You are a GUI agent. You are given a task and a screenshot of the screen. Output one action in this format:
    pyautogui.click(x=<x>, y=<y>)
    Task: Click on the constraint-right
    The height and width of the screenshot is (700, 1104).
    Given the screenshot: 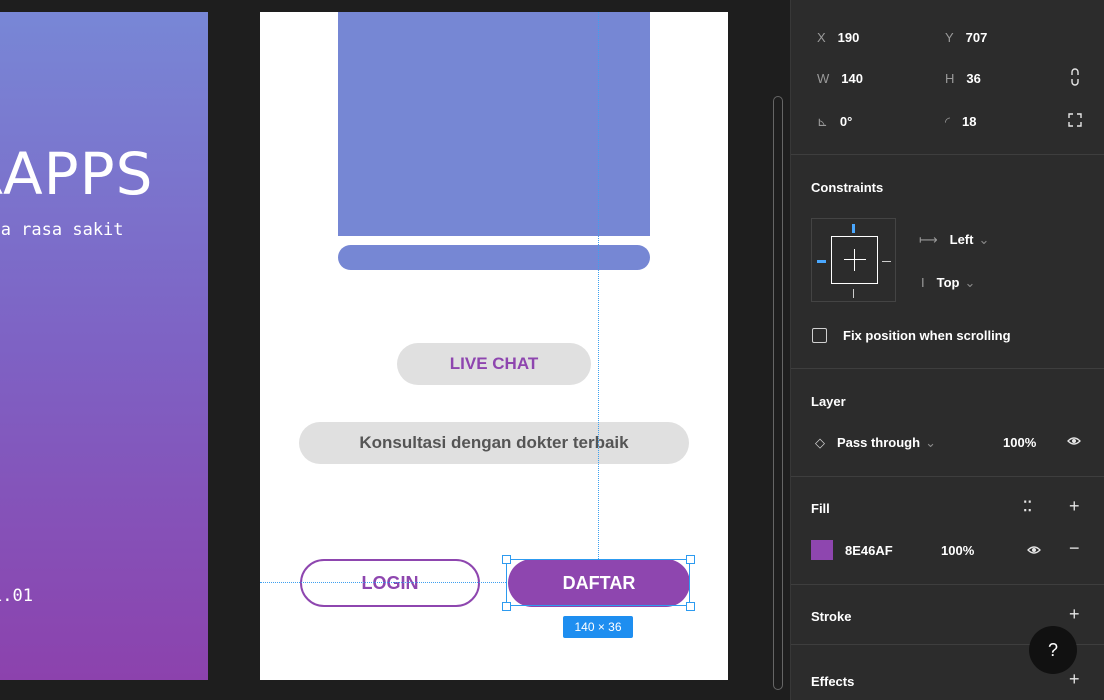 What is the action you would take?
    pyautogui.click(x=886, y=261)
    